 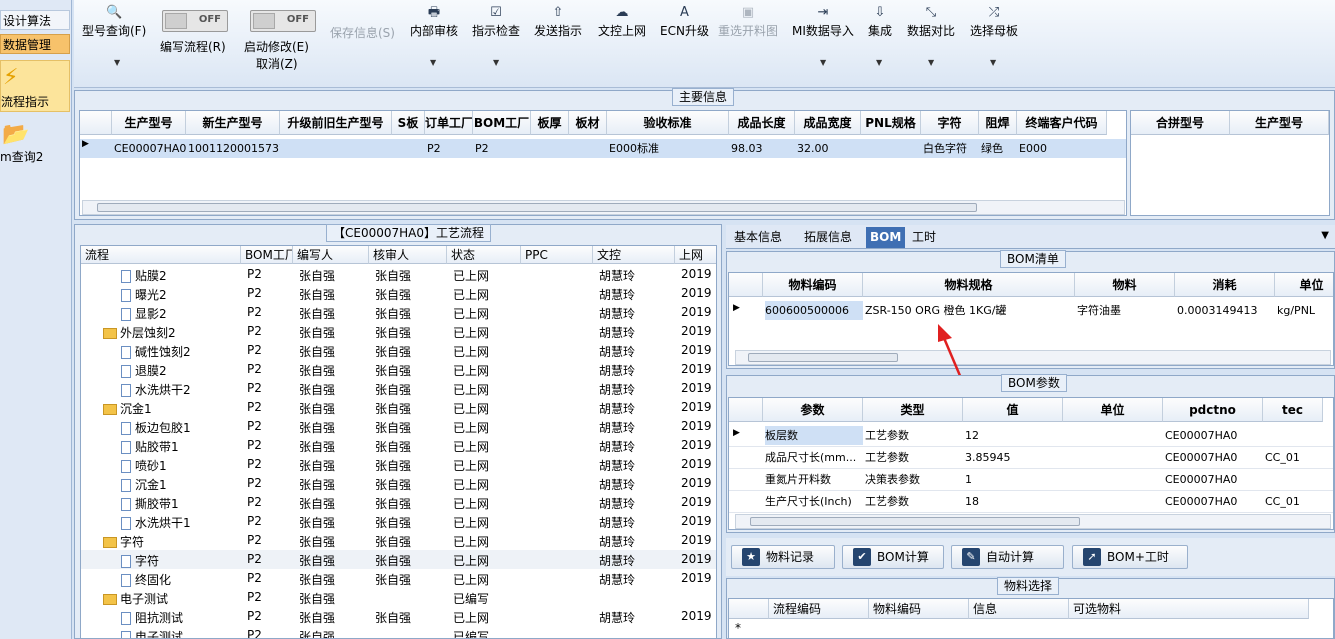 I want to click on column-header: 流程编码, so click(x=819, y=609).